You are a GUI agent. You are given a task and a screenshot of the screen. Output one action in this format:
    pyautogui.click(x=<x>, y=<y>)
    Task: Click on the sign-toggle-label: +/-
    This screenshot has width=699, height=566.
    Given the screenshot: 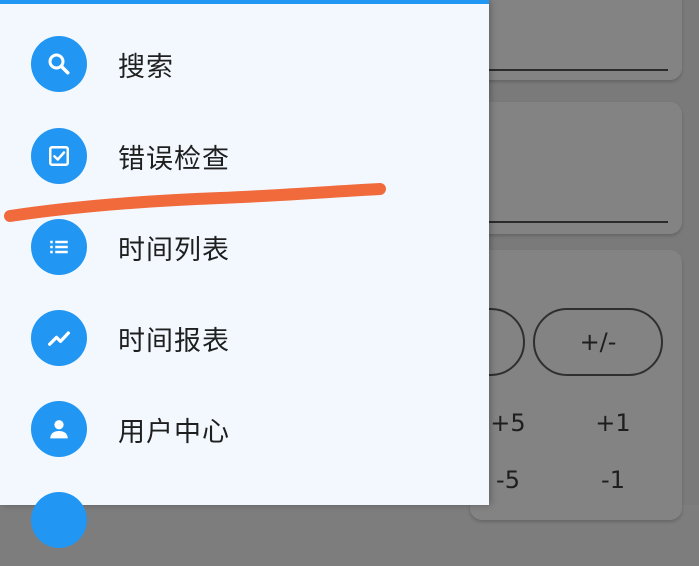 What is the action you would take?
    pyautogui.click(x=598, y=342)
    